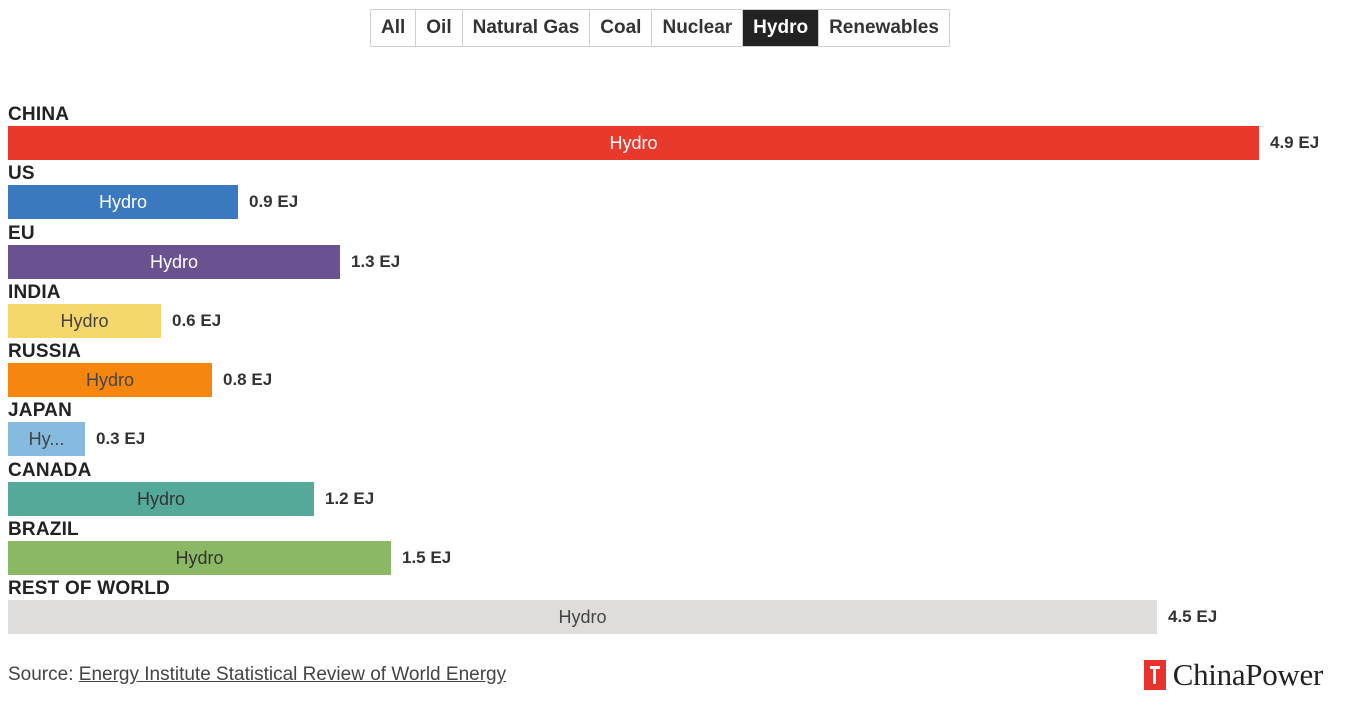 This screenshot has height=722, width=1347. What do you see at coordinates (21, 233) in the screenshot?
I see `country-label: EU` at bounding box center [21, 233].